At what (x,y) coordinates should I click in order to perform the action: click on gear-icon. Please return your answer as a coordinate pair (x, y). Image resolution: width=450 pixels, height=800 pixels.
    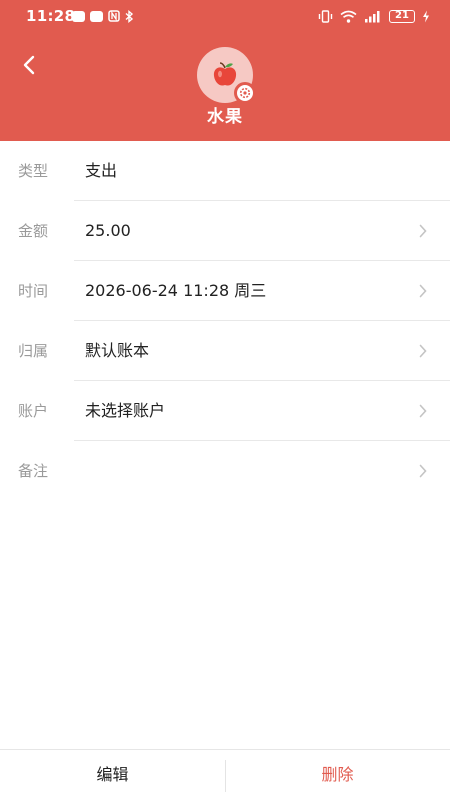
    Looking at the image, I should click on (245, 93).